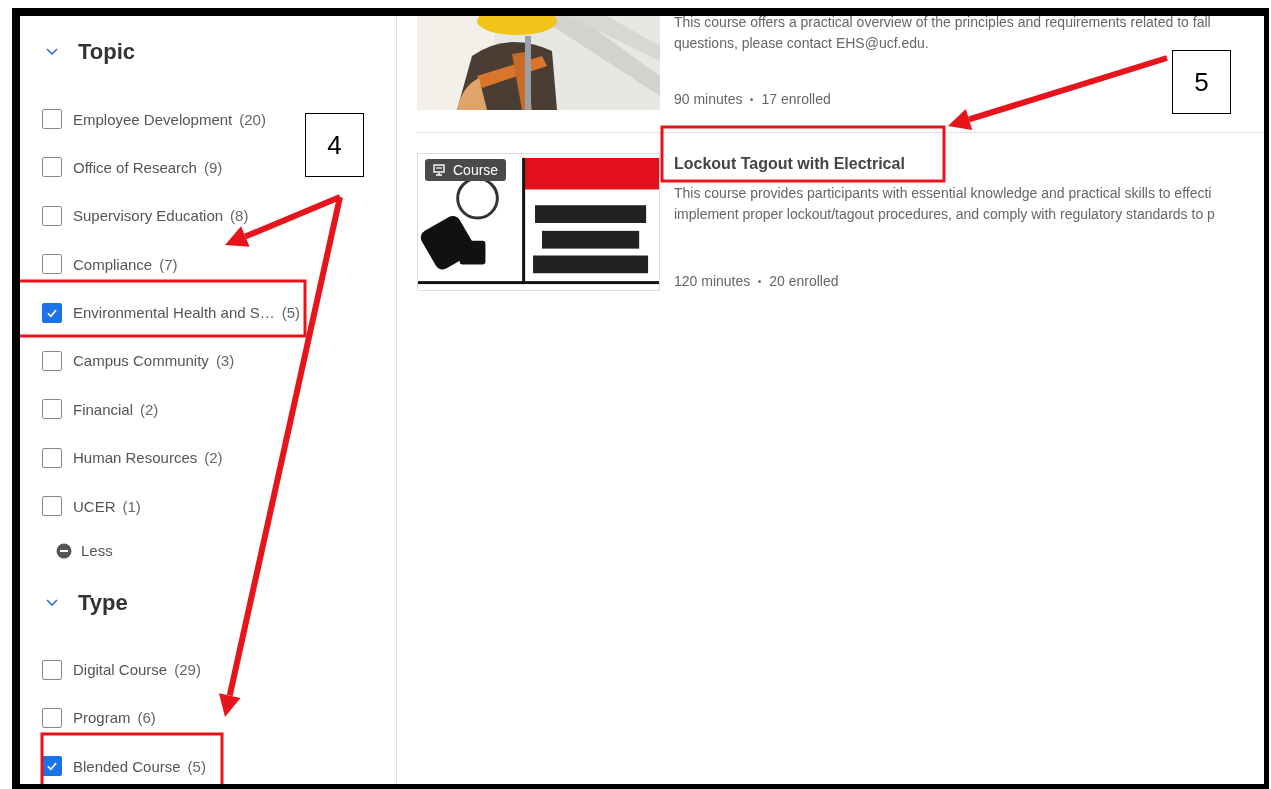 This screenshot has height=789, width=1271. What do you see at coordinates (103, 602) in the screenshot?
I see `filter-heading: Type` at bounding box center [103, 602].